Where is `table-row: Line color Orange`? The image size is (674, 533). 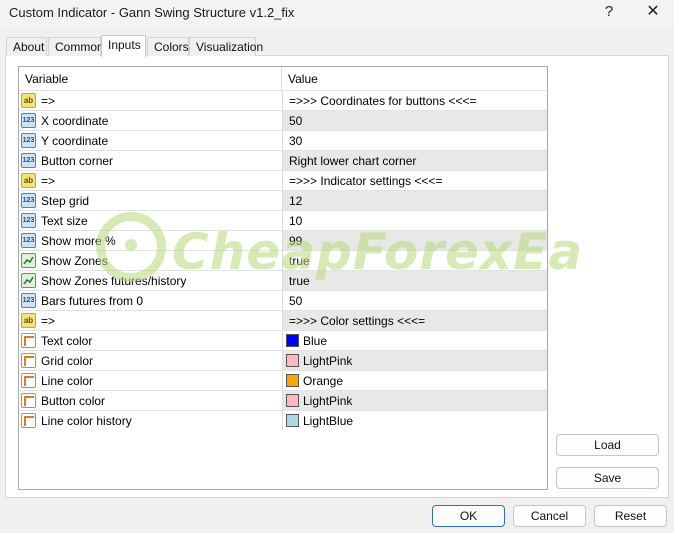
table-row: Line color Orange is located at coordinates (283, 380).